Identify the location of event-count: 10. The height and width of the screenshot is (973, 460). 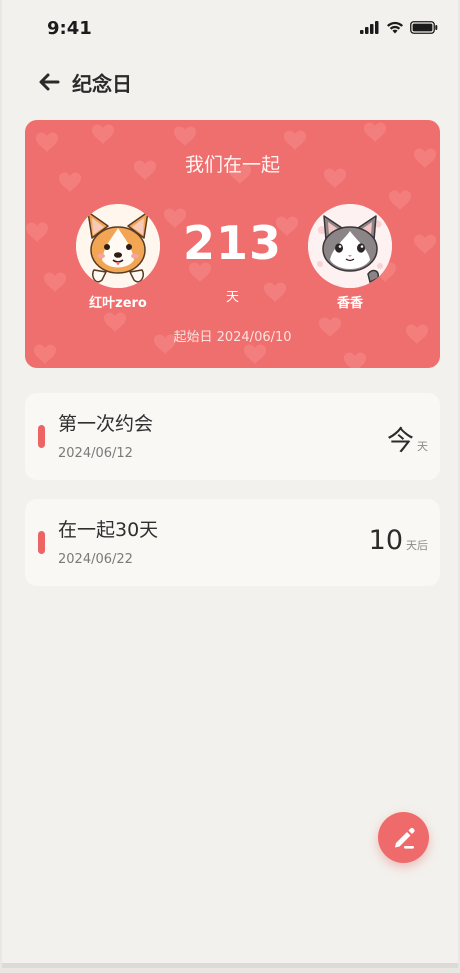
(385, 540).